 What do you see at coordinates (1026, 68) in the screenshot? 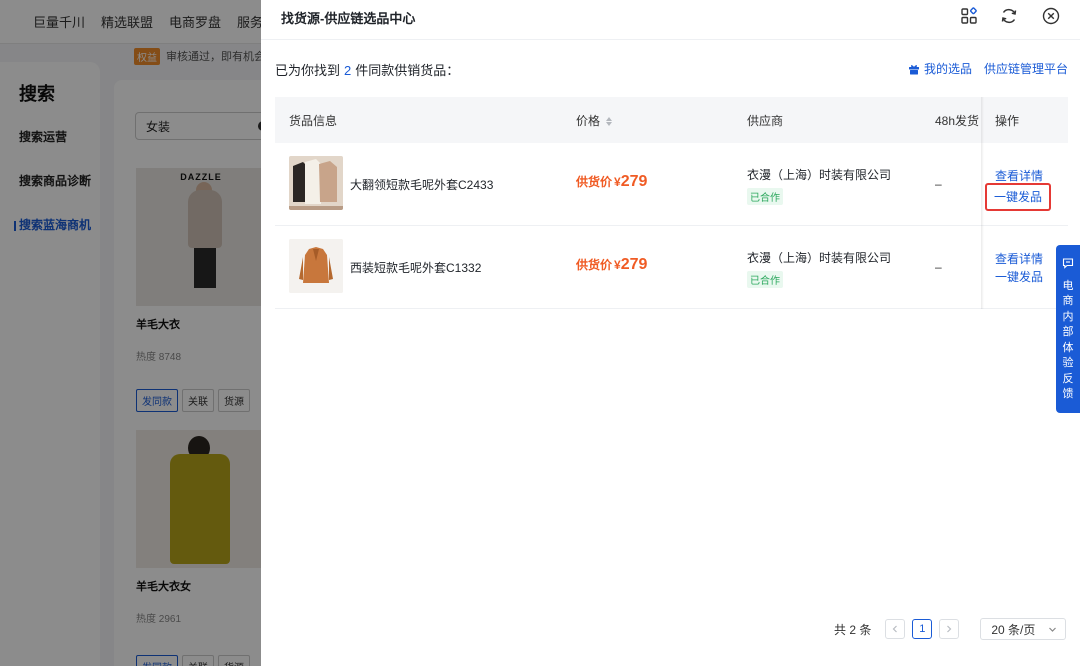
I see `supply-platform-link: 供应链管理平台` at bounding box center [1026, 68].